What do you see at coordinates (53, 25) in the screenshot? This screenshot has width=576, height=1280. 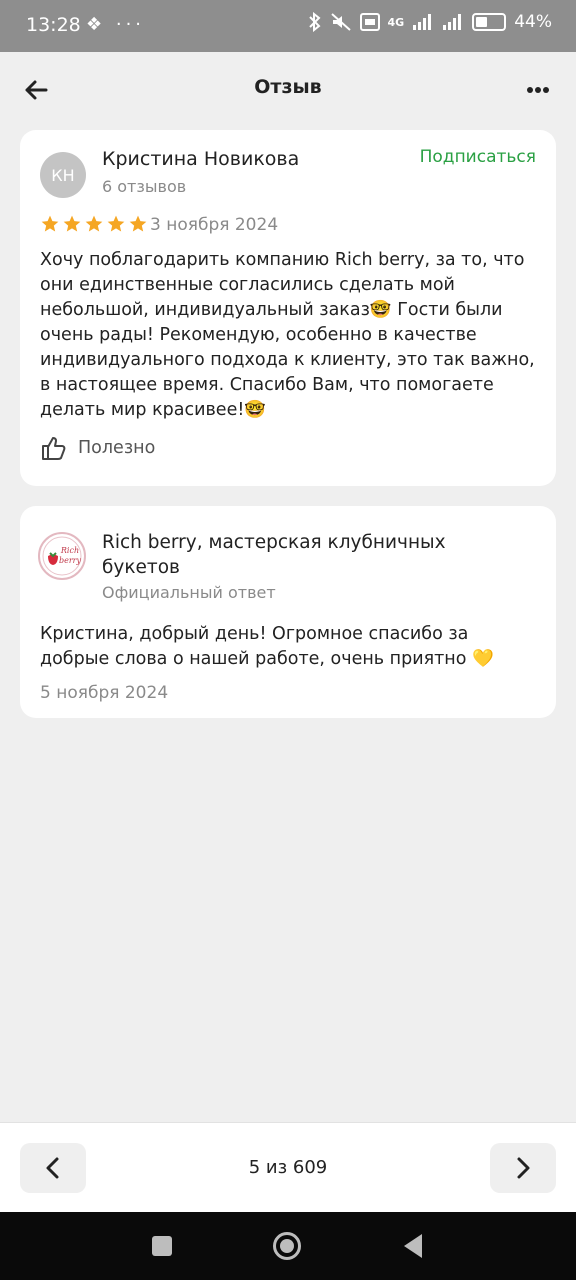 I see `status-time: 13:28` at bounding box center [53, 25].